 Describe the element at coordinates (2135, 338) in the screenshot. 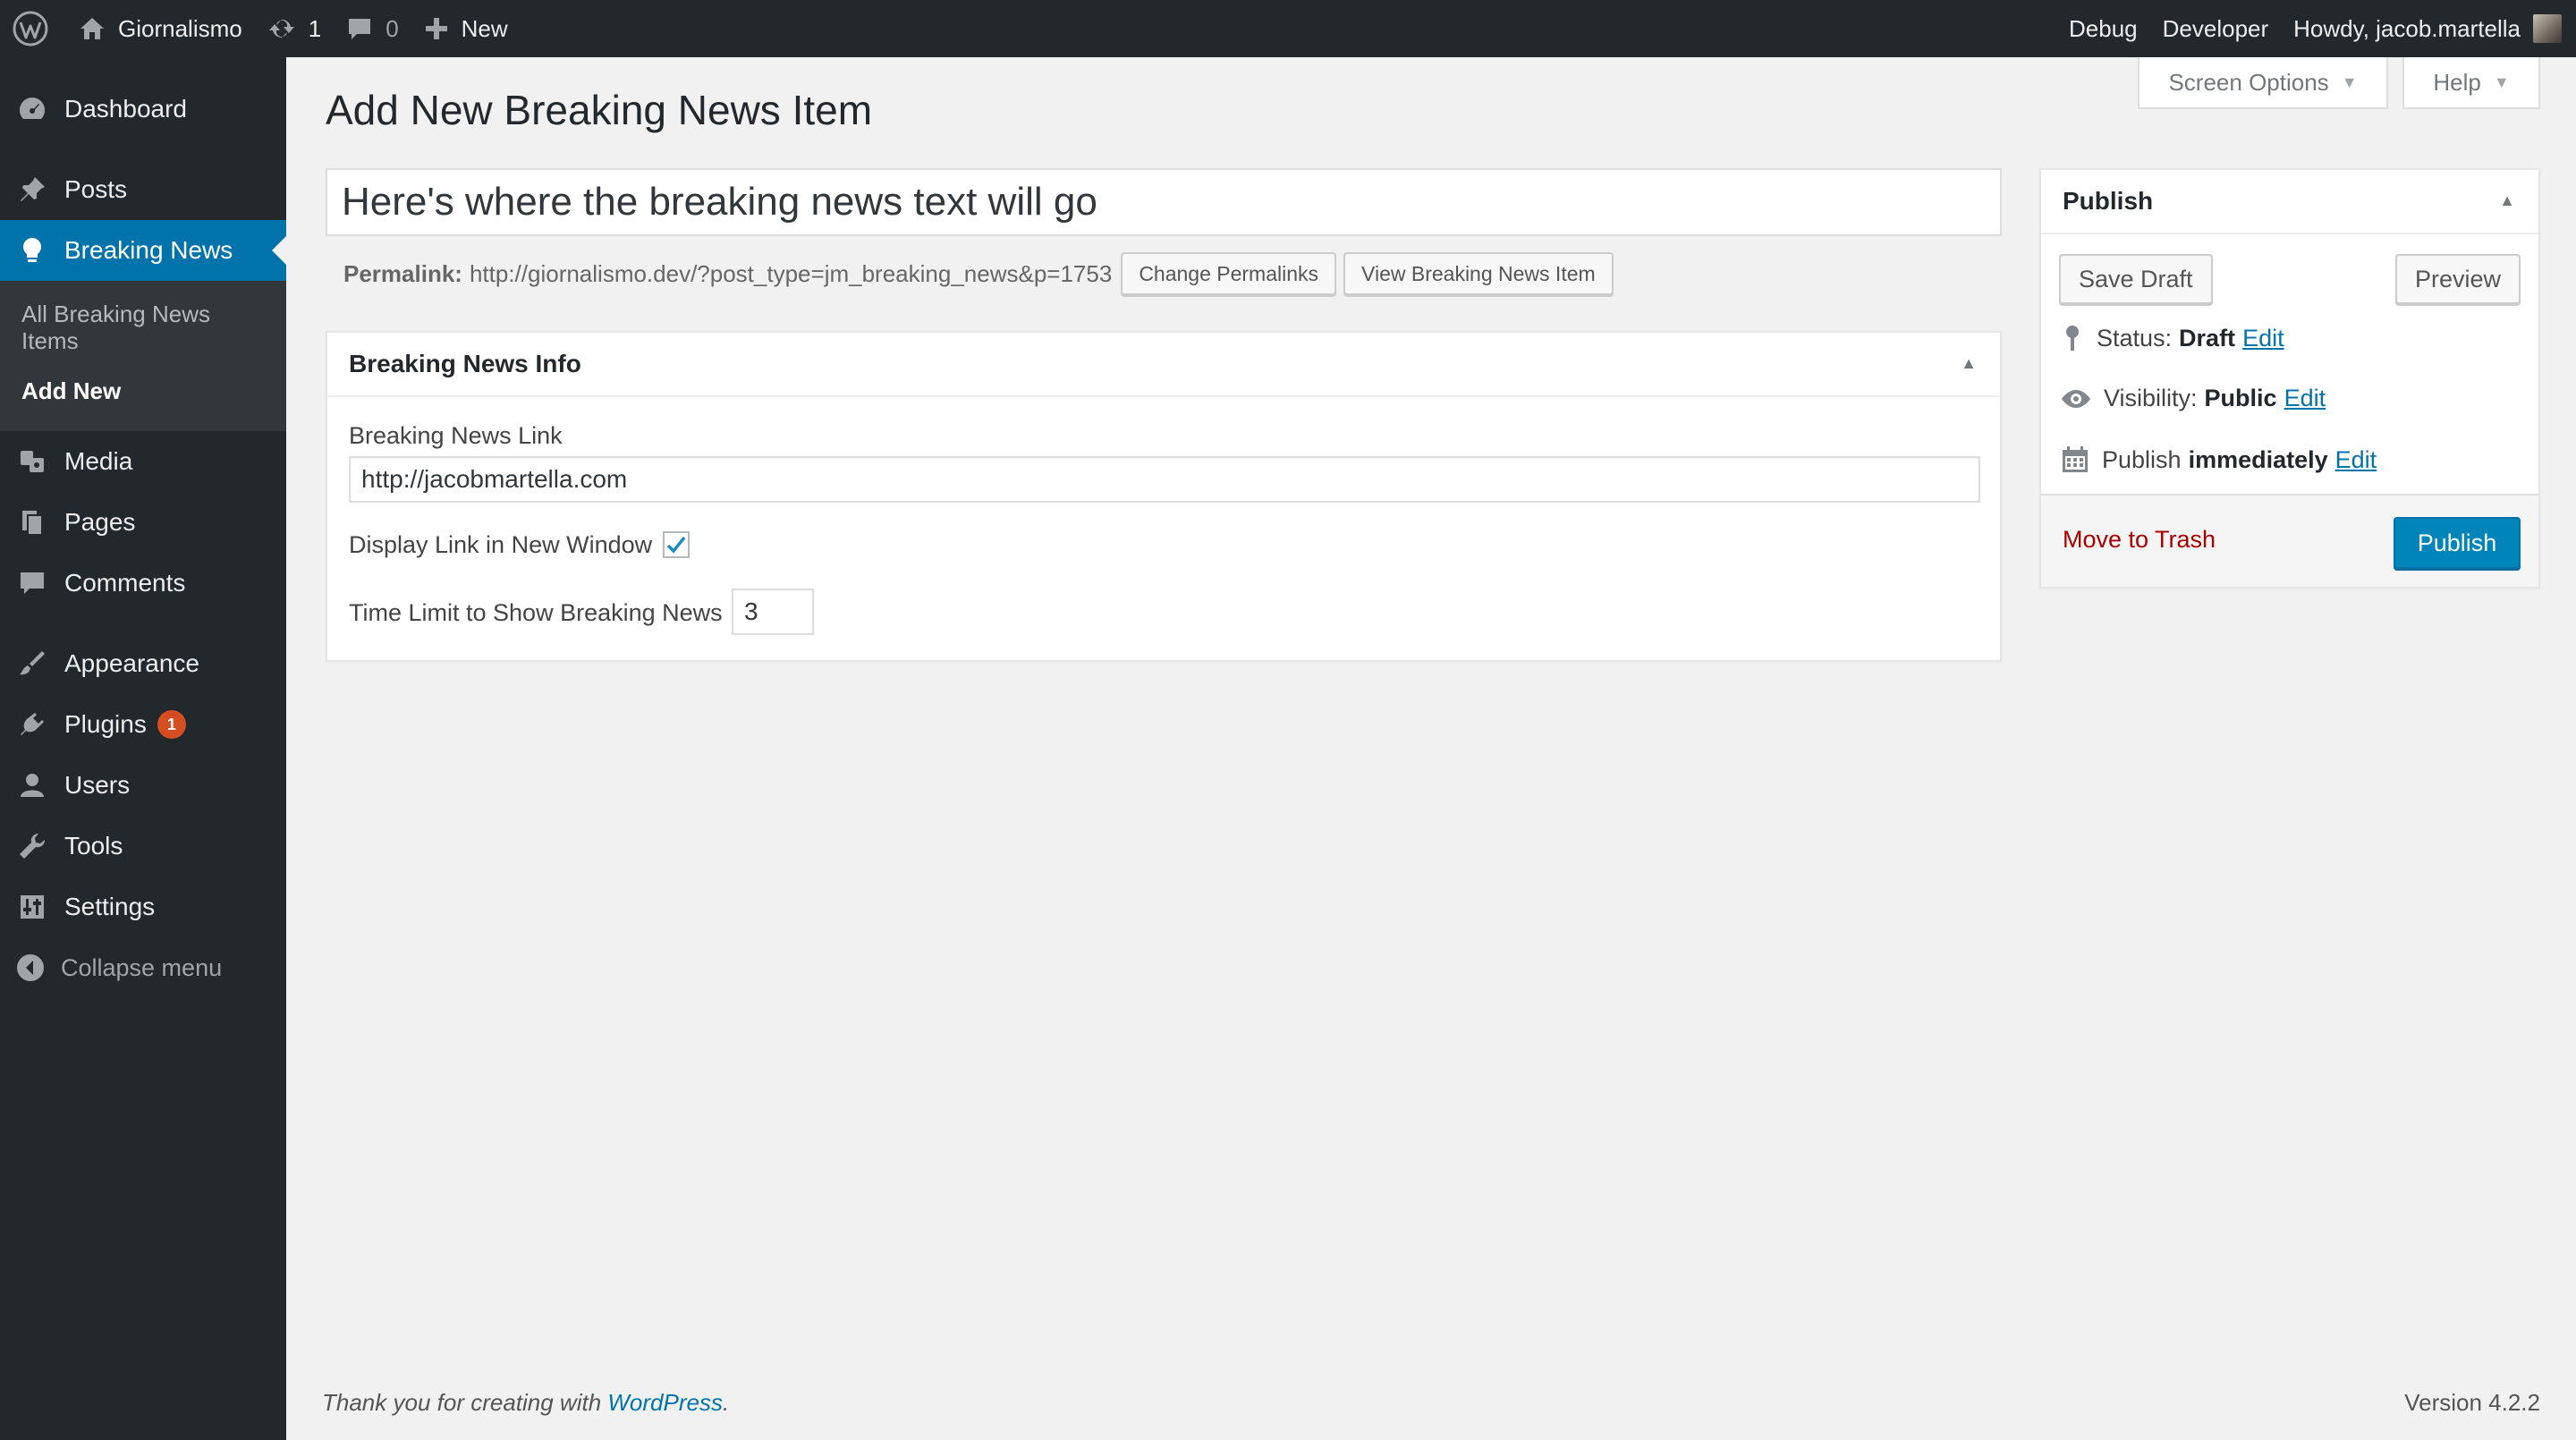

I see `status-label: Status:` at that location.